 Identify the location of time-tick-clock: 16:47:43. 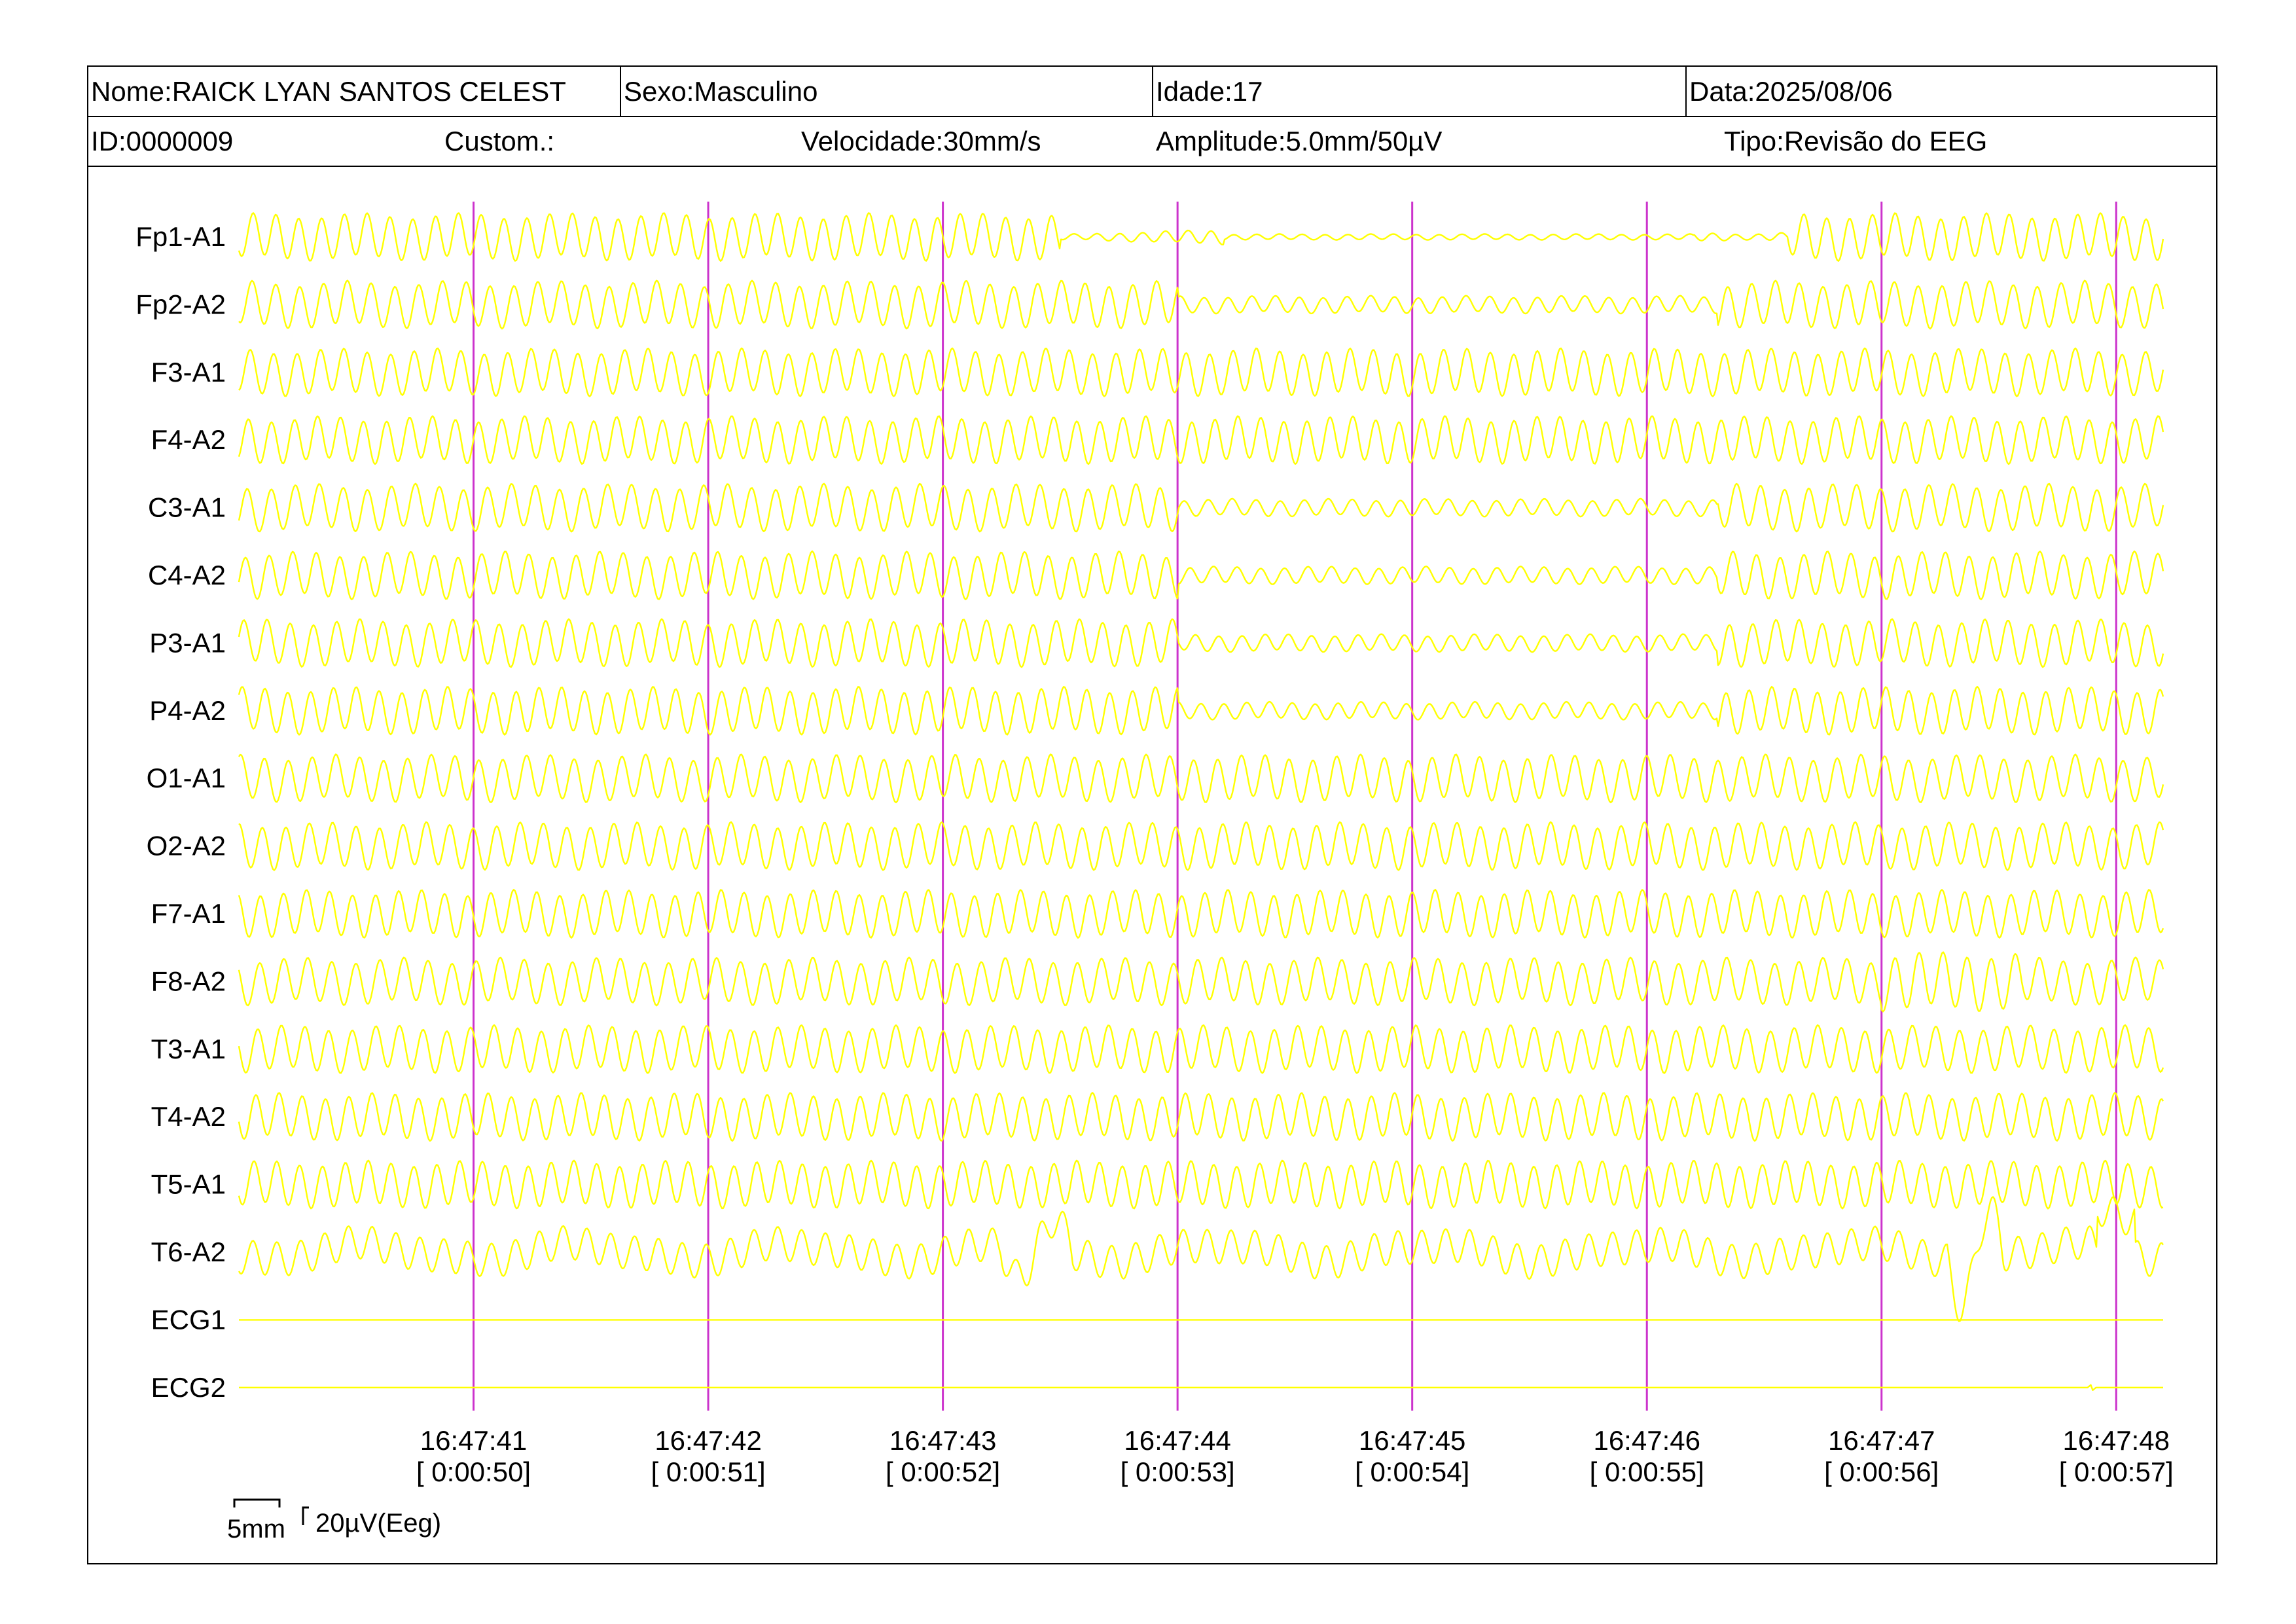
(943, 1440).